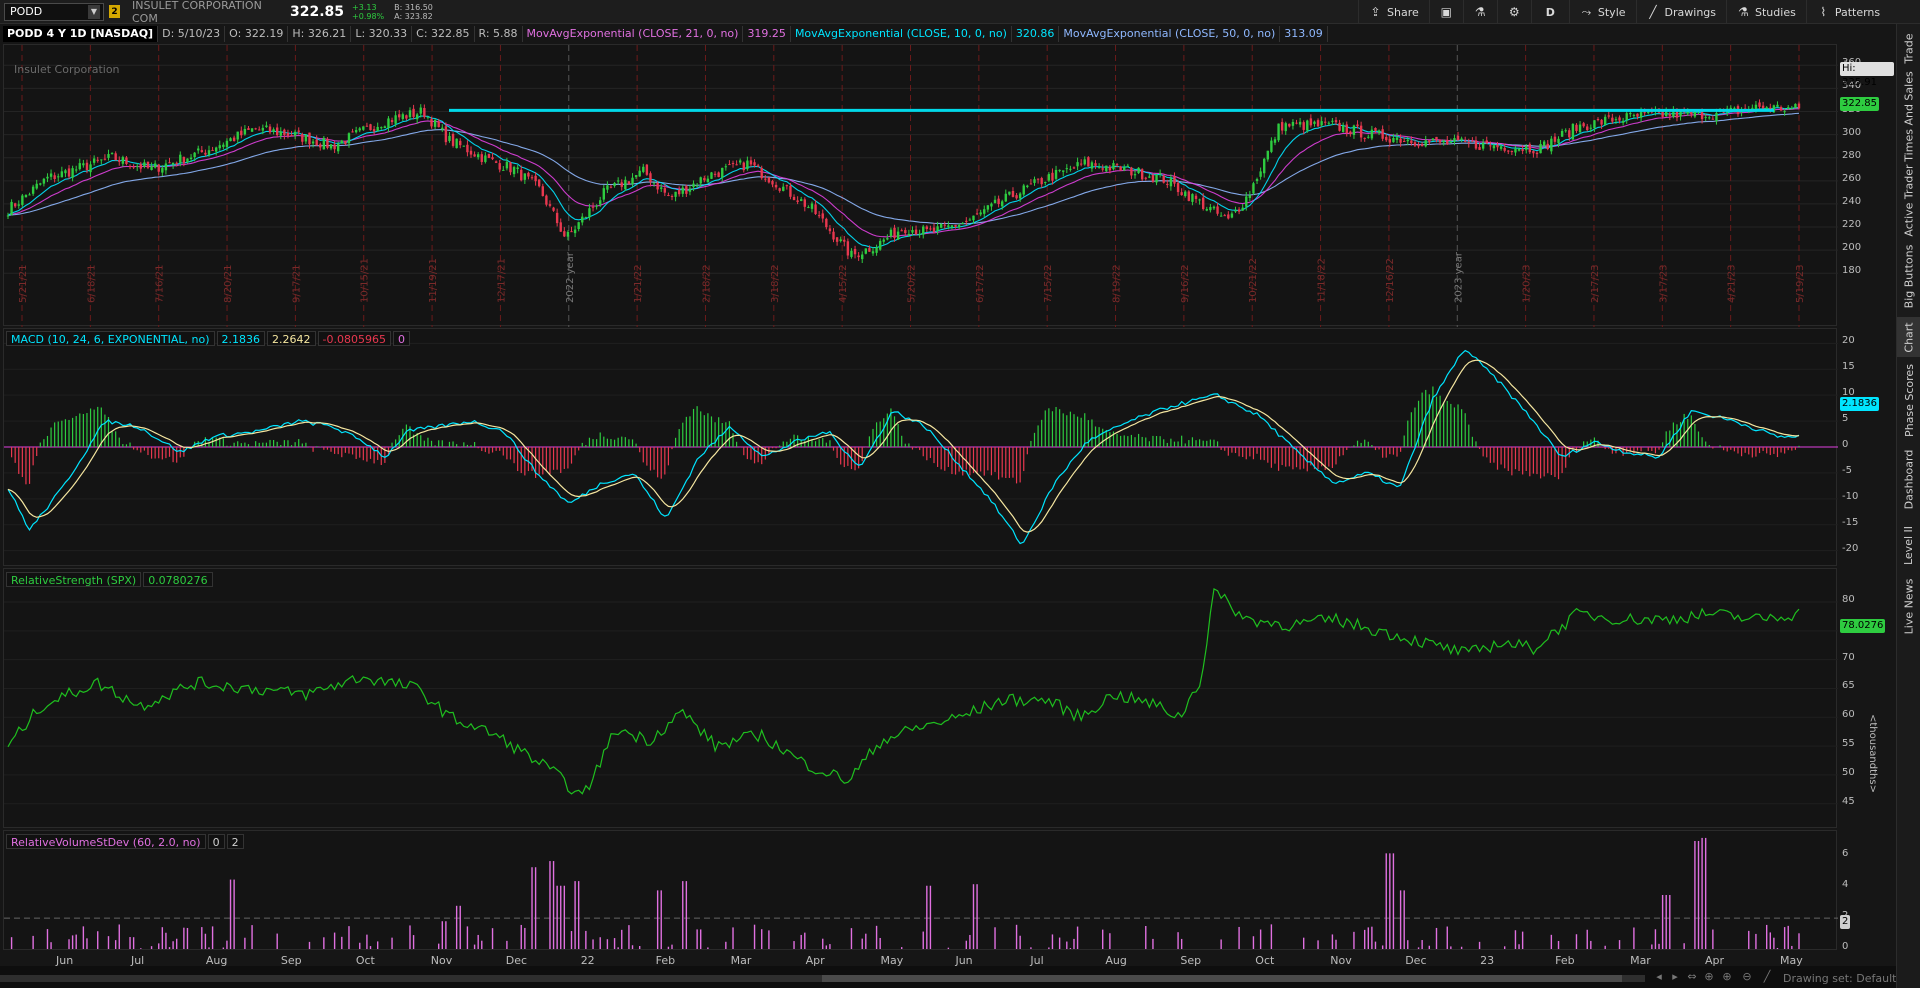 The width and height of the screenshot is (1920, 988). I want to click on tab-chart: Chart, so click(1908, 337).